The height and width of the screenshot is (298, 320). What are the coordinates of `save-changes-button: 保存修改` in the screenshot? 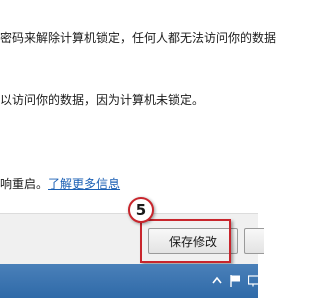 It's located at (193, 241).